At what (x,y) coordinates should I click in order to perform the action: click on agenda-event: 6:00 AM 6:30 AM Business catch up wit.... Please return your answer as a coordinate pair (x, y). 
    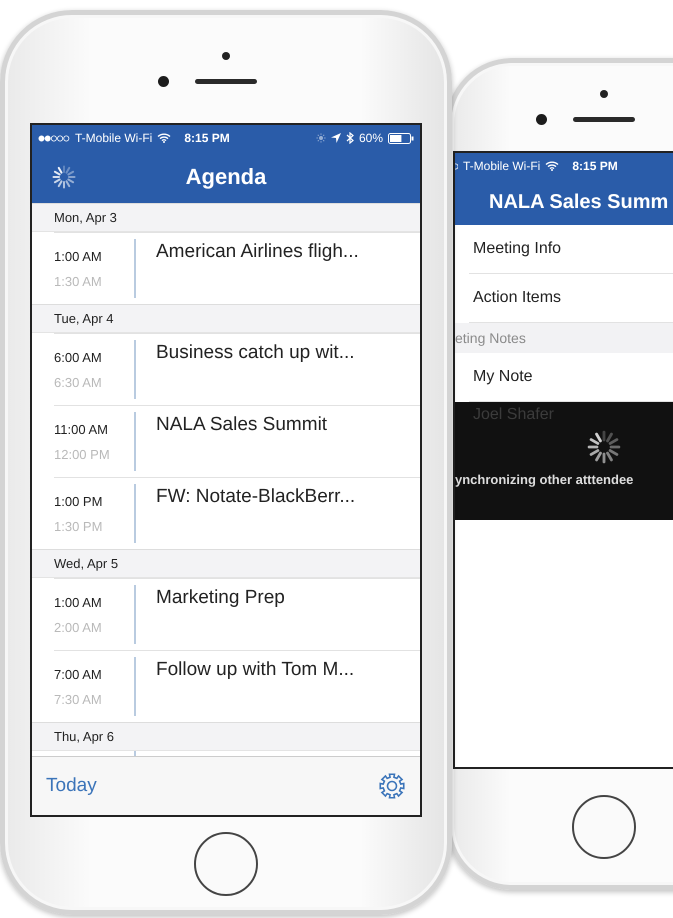
    Looking at the image, I should click on (237, 369).